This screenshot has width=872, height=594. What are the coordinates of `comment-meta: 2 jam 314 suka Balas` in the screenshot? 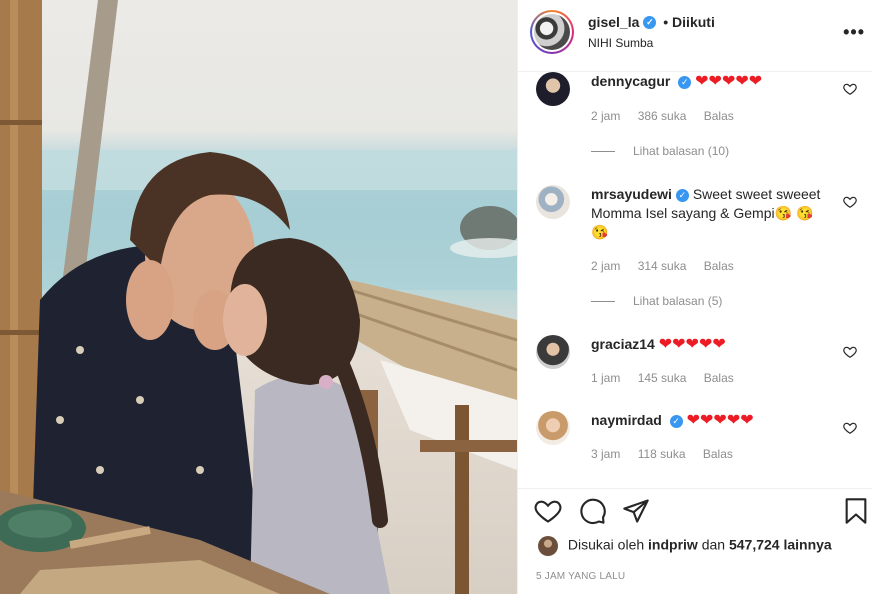 It's located at (669, 266).